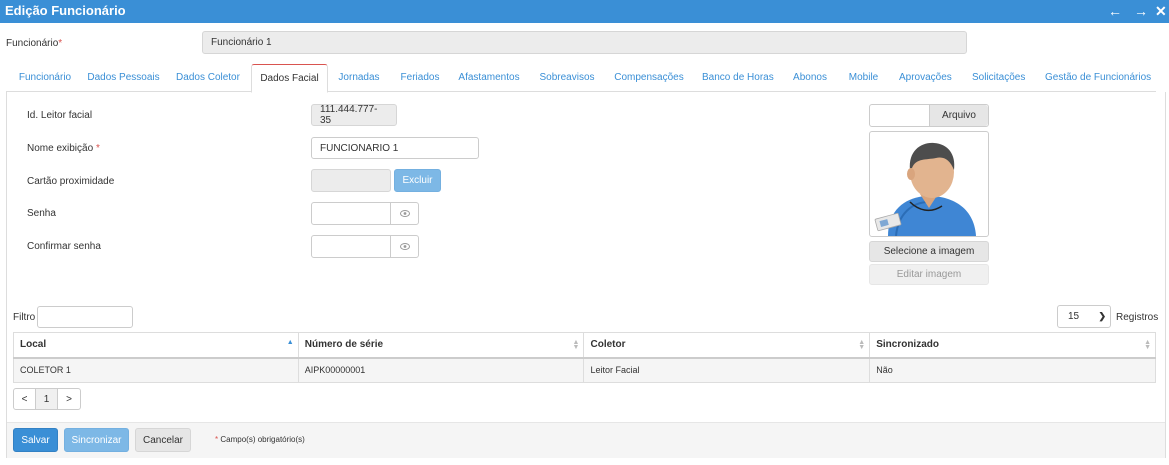 The image size is (1169, 465). Describe the element at coordinates (260, 439) in the screenshot. I see `required-note: * Campo(s) obrigatório(s)` at that location.